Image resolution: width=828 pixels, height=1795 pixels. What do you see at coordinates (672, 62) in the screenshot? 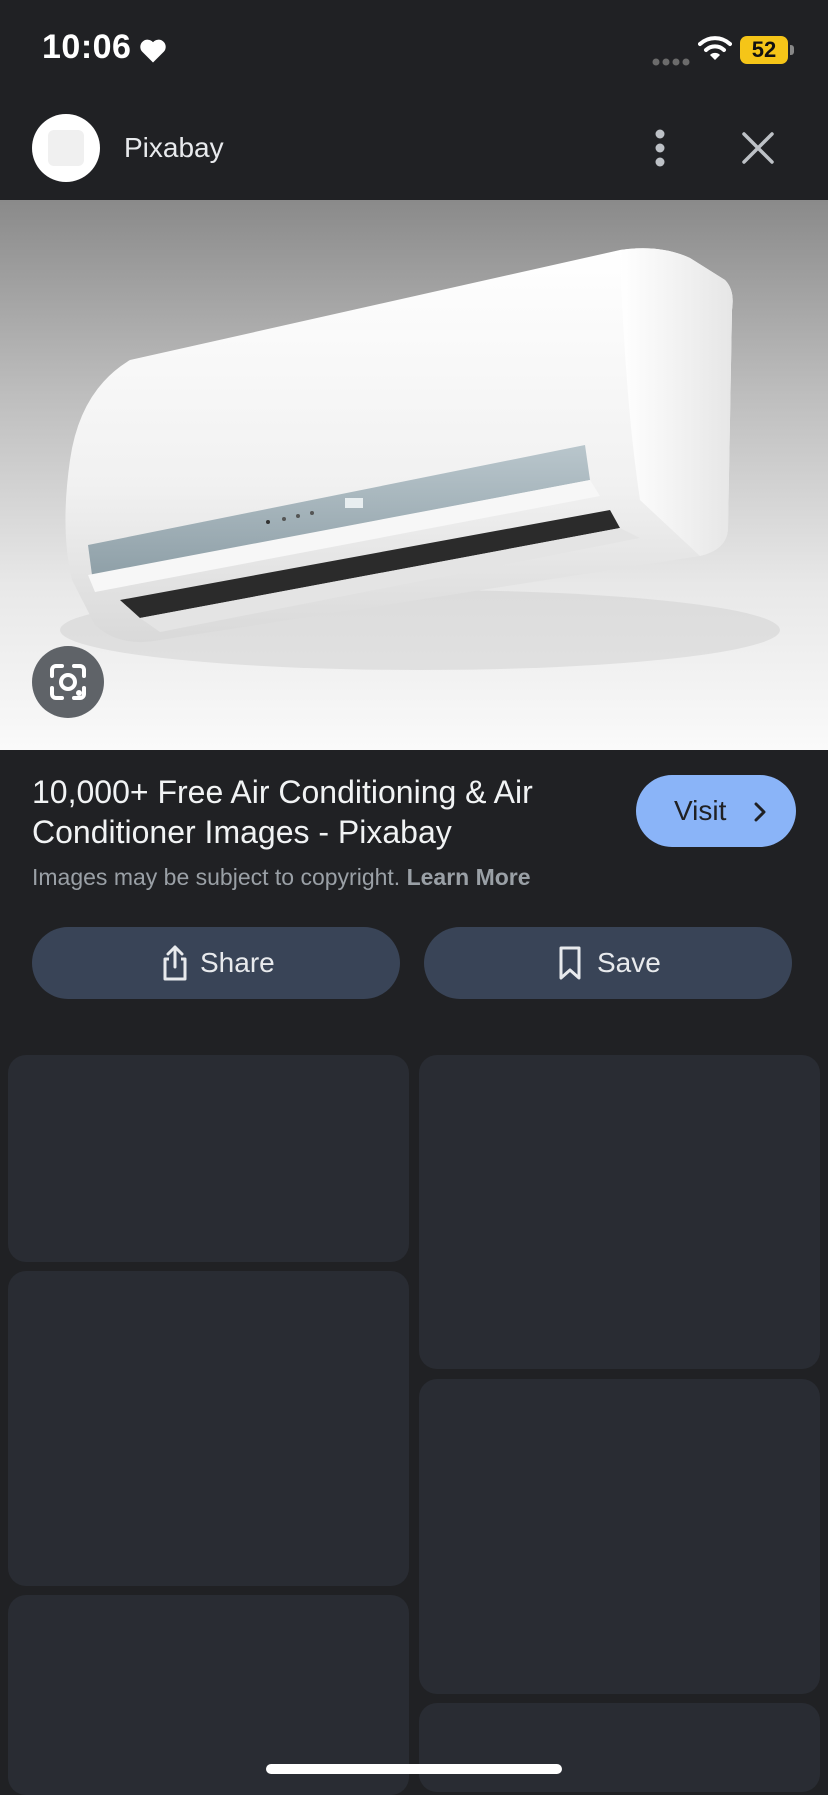
I see `cellular-signal-icon` at bounding box center [672, 62].